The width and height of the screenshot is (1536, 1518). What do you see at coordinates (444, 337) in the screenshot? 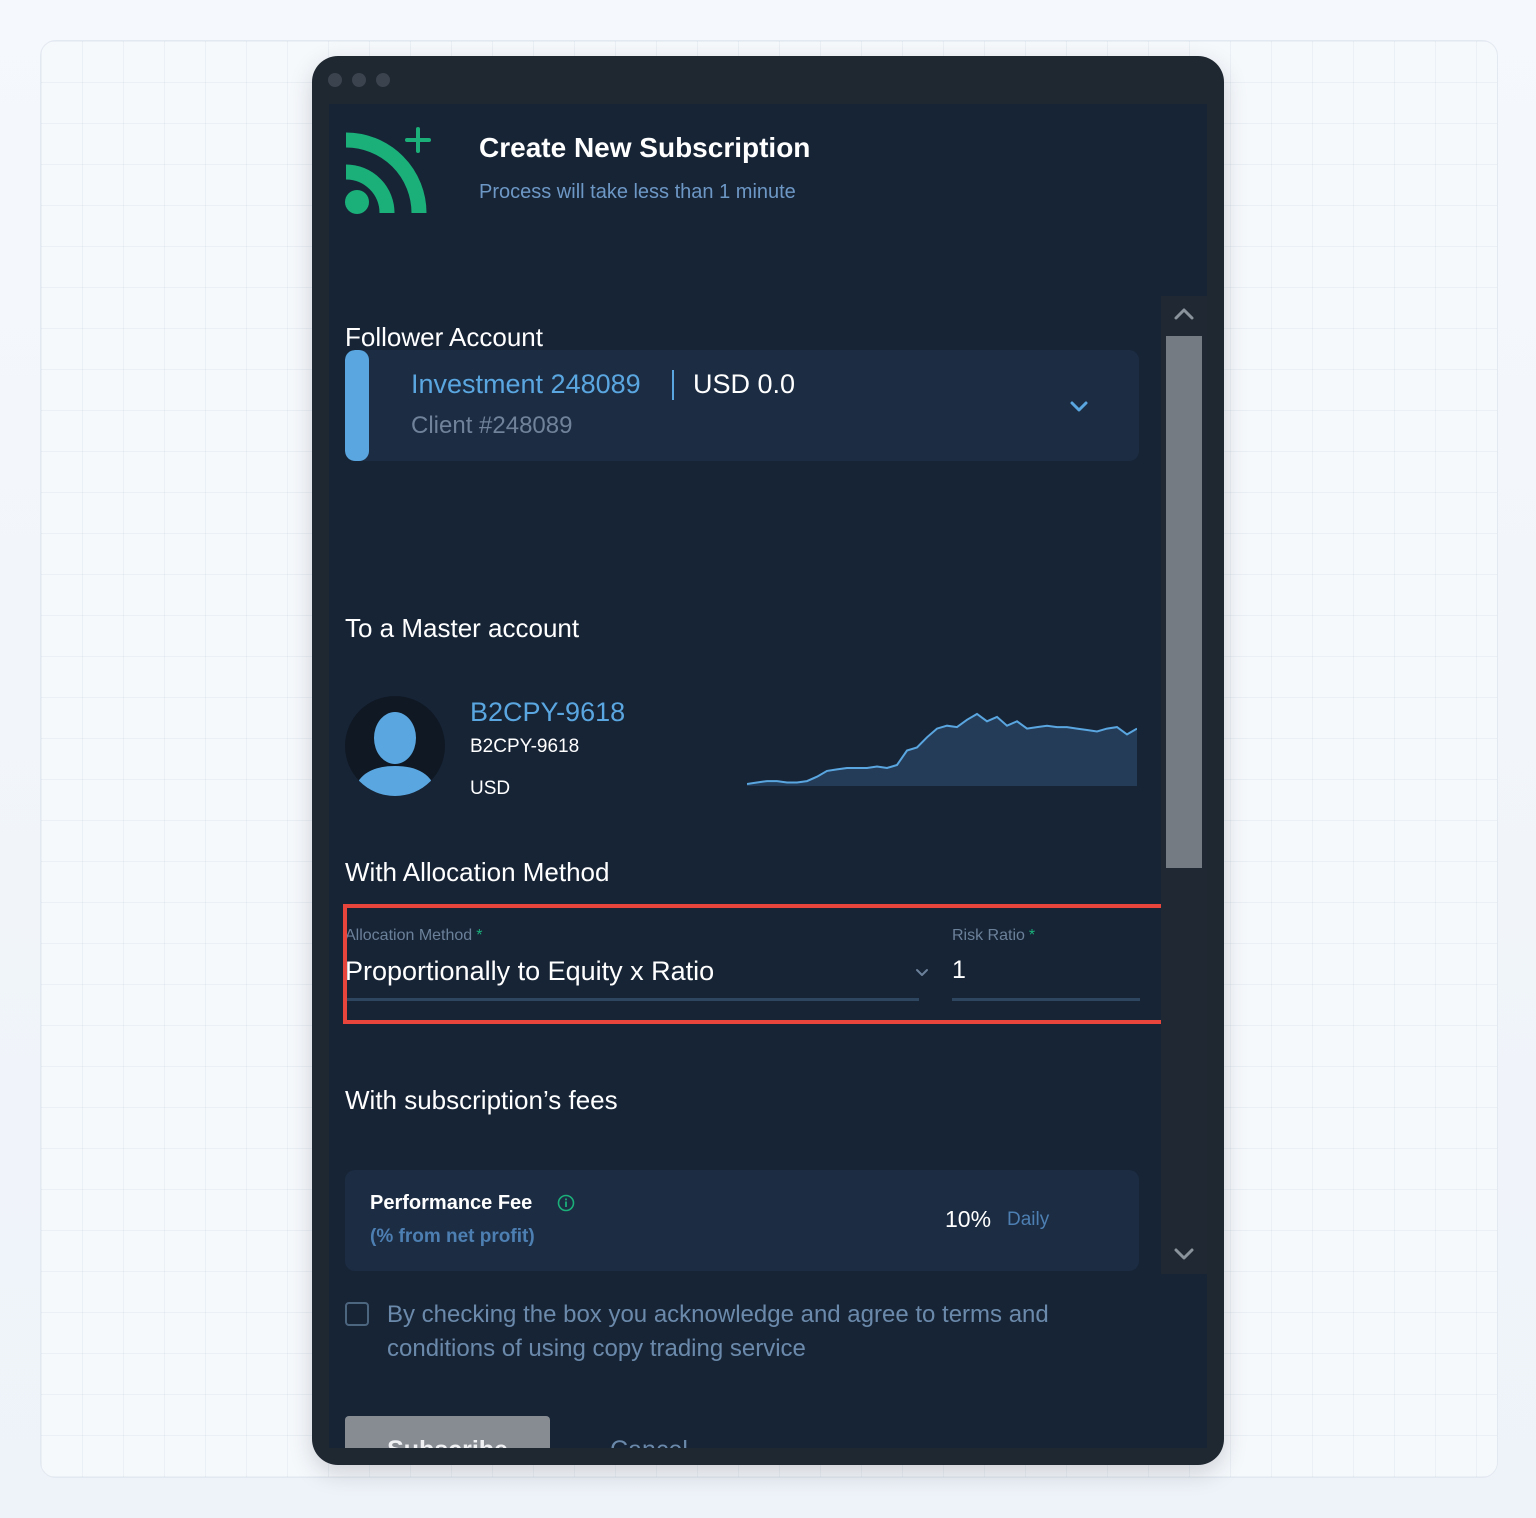
I see `follower-account-heading: Follower Account` at bounding box center [444, 337].